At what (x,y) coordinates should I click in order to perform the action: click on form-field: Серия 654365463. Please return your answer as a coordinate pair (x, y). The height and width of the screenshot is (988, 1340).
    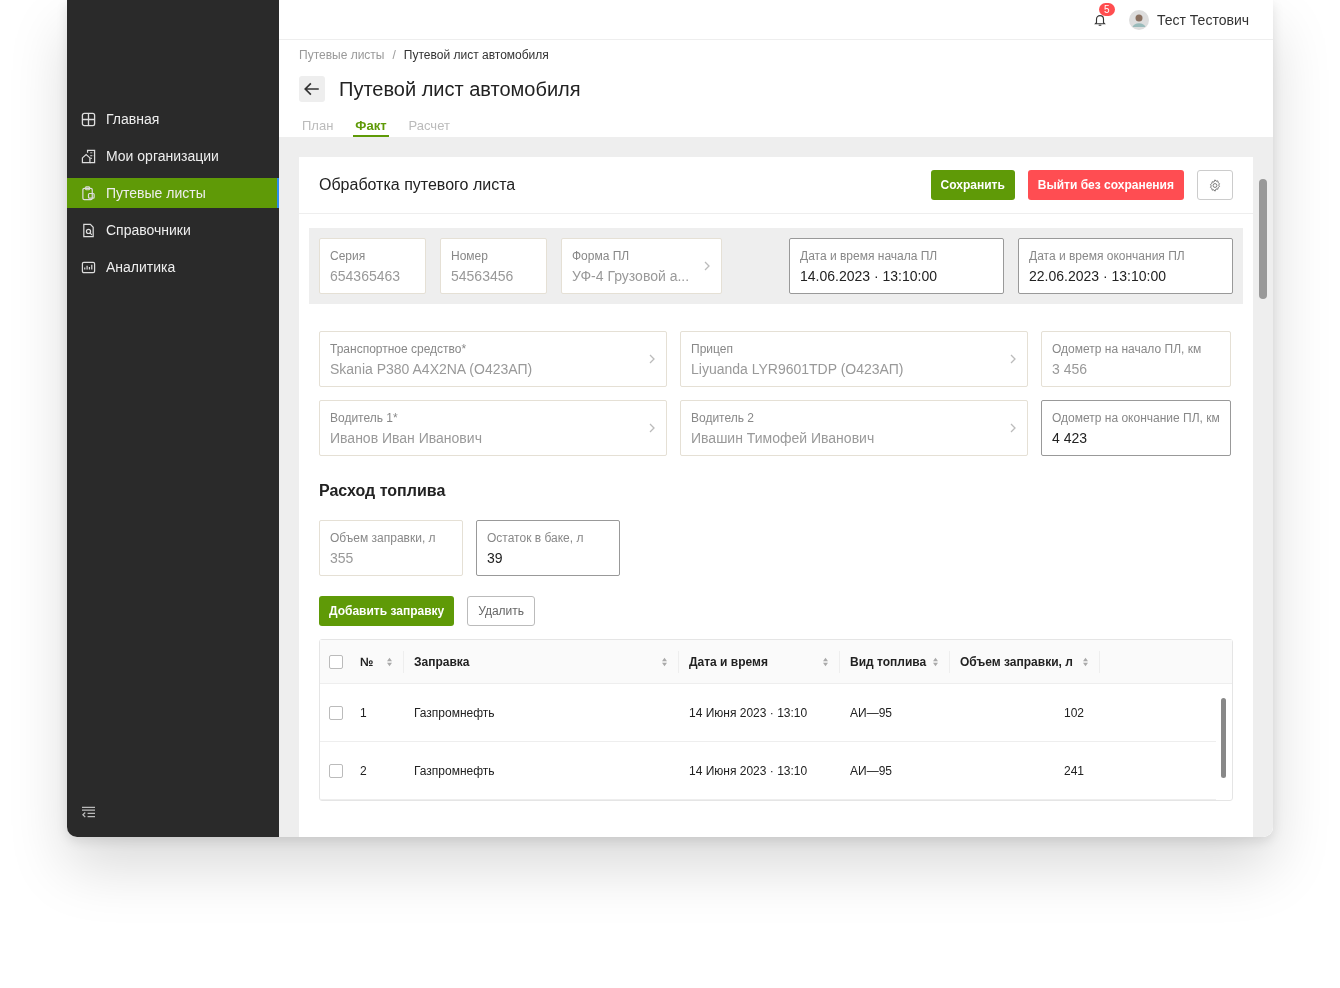
    Looking at the image, I should click on (372, 266).